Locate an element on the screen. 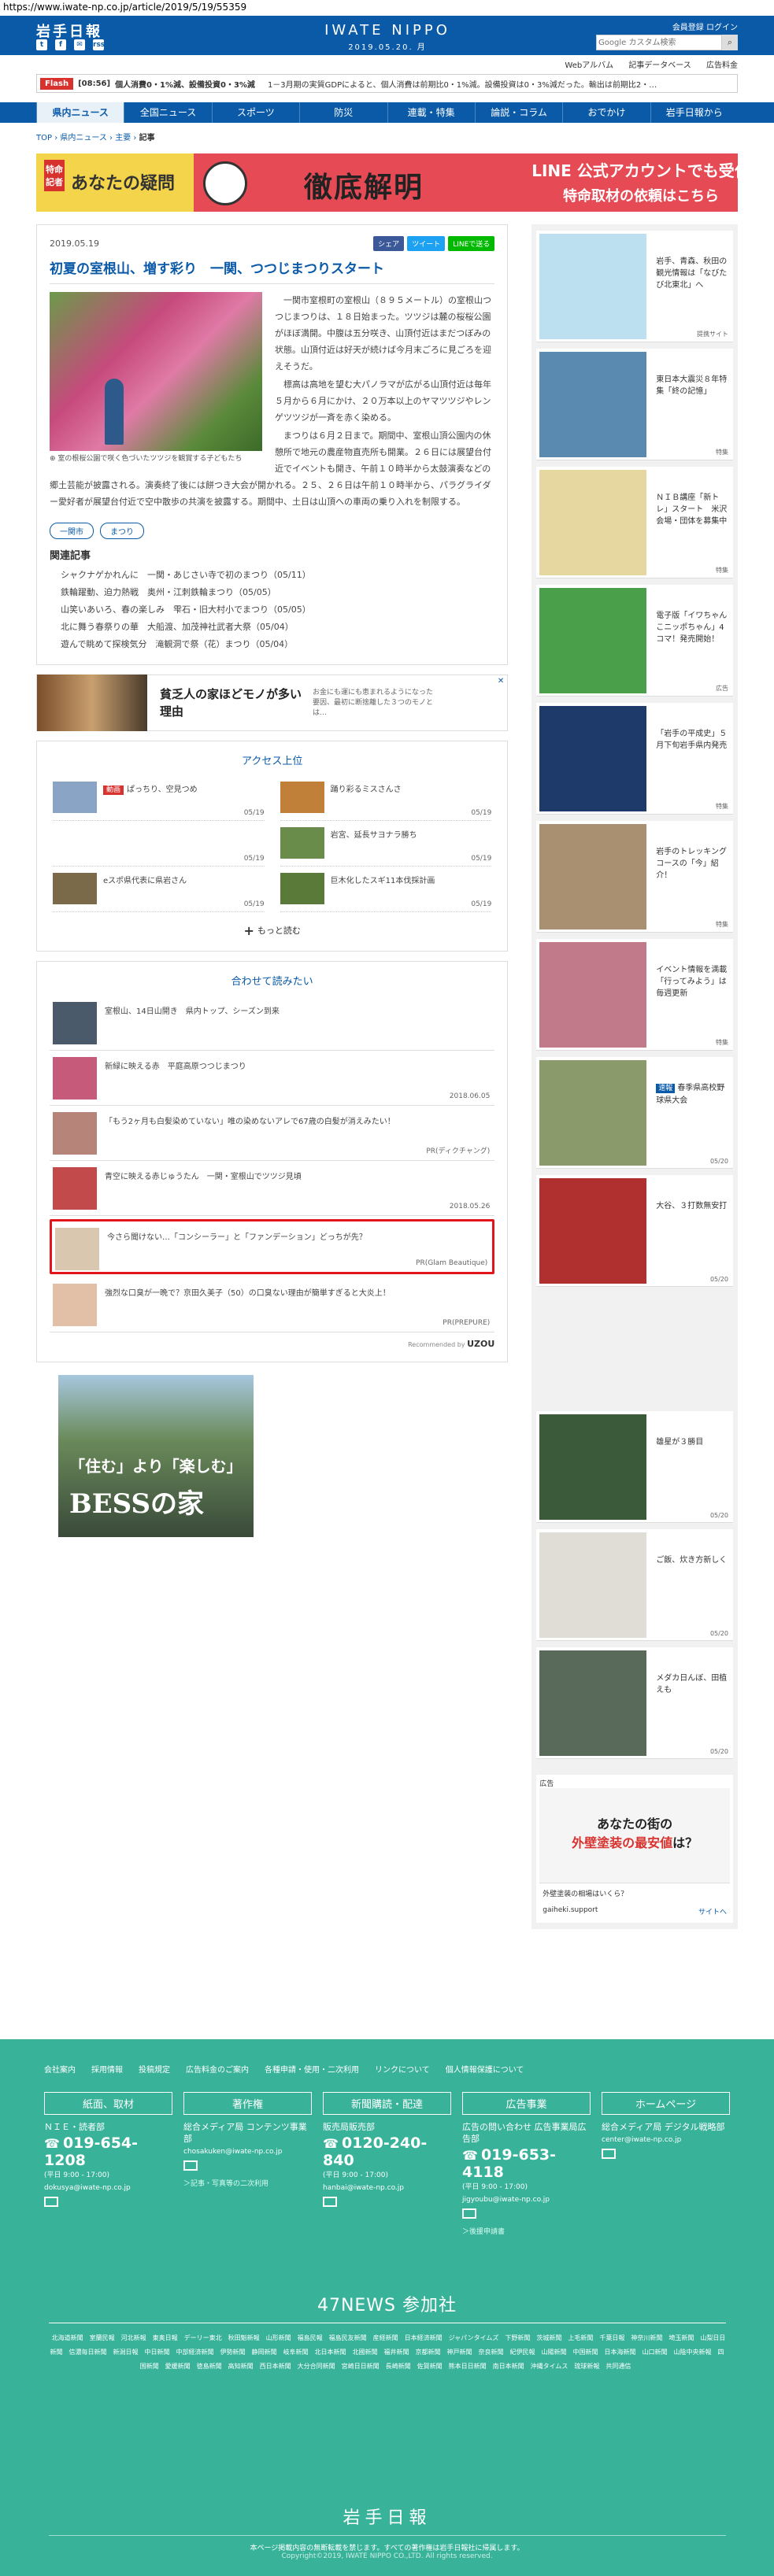  powered-by: Recommended by UZOU is located at coordinates (272, 1340).